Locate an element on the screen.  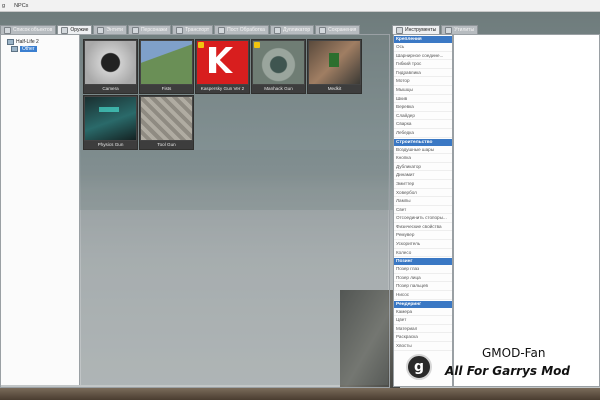
tool-item: Кнопка is located at coordinates (423, 158).